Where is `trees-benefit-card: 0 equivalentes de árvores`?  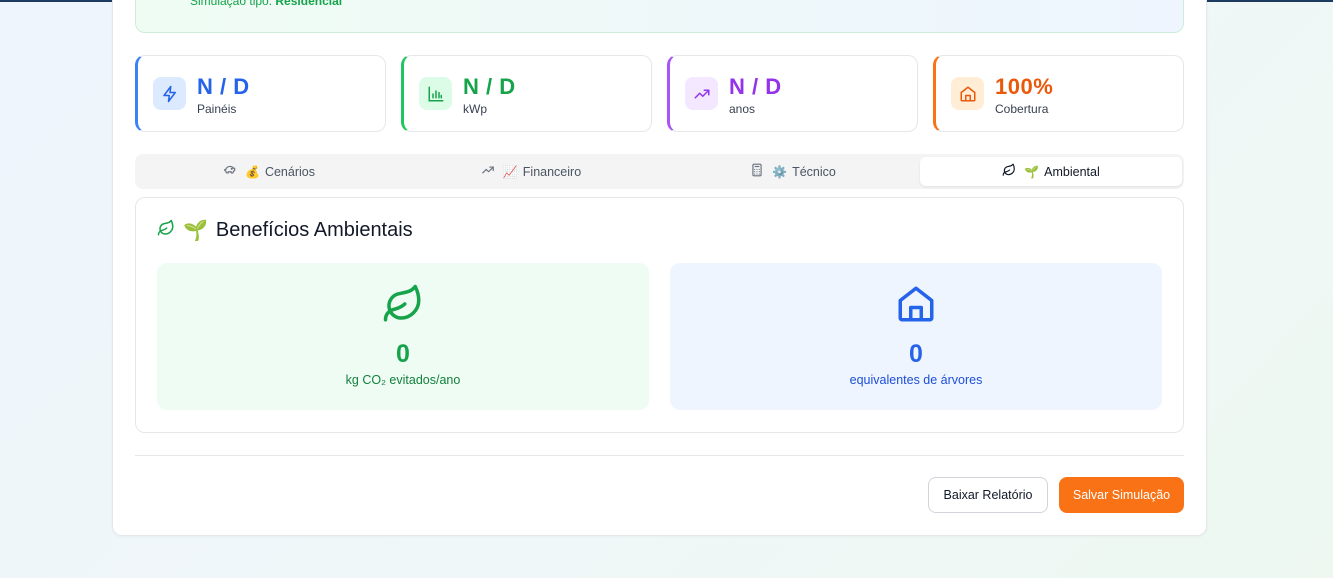 trees-benefit-card: 0 equivalentes de árvores is located at coordinates (916, 336).